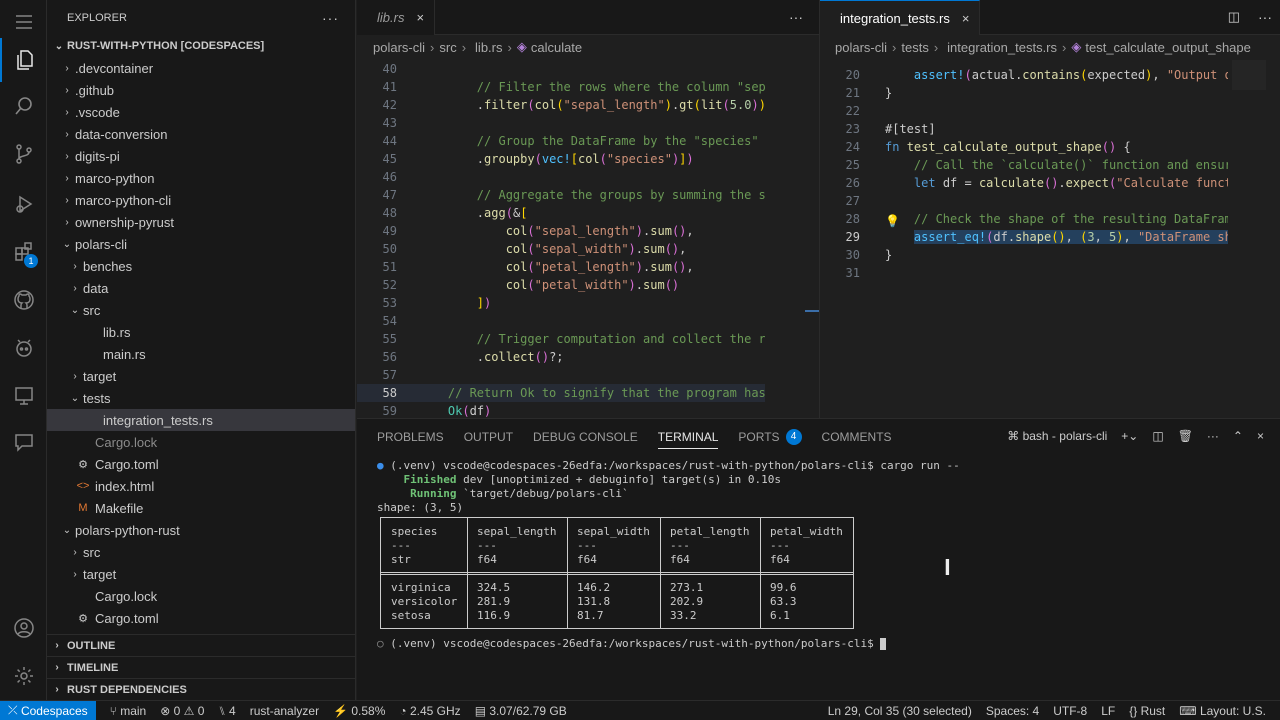 The height and width of the screenshot is (720, 1280). Describe the element at coordinates (201, 134) in the screenshot. I see `tree-folder: › data-conversion` at that location.